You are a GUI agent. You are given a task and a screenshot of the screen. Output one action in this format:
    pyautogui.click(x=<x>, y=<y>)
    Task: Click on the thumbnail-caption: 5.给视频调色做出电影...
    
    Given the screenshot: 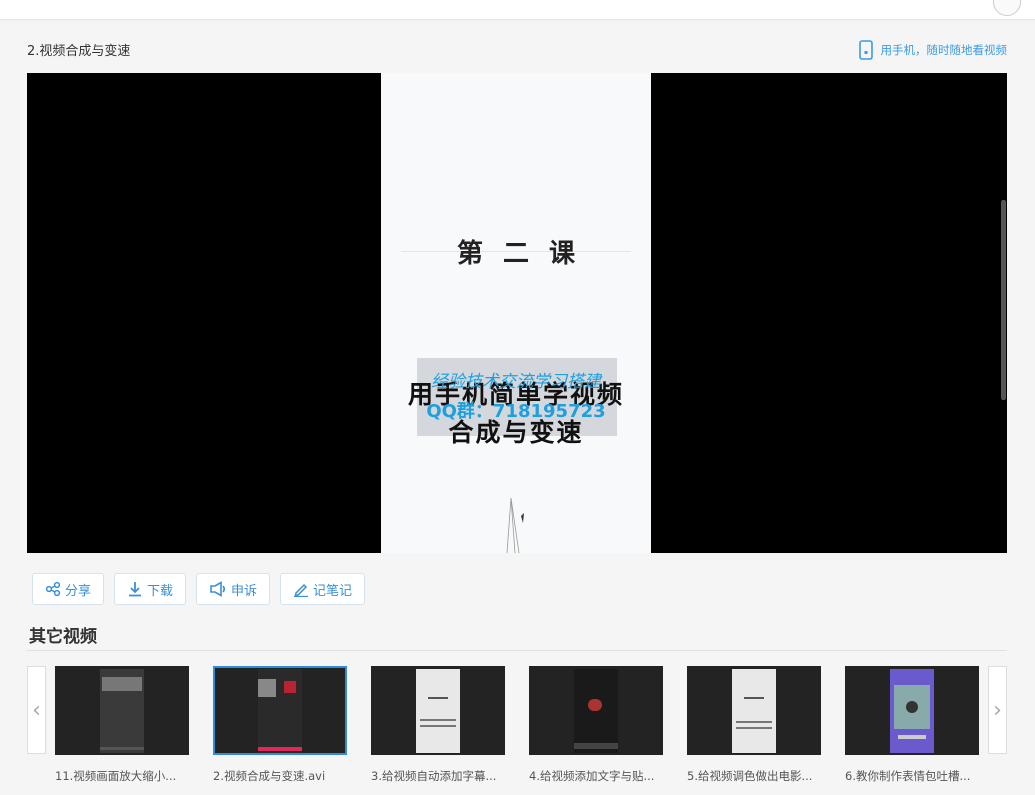 What is the action you would take?
    pyautogui.click(x=752, y=776)
    